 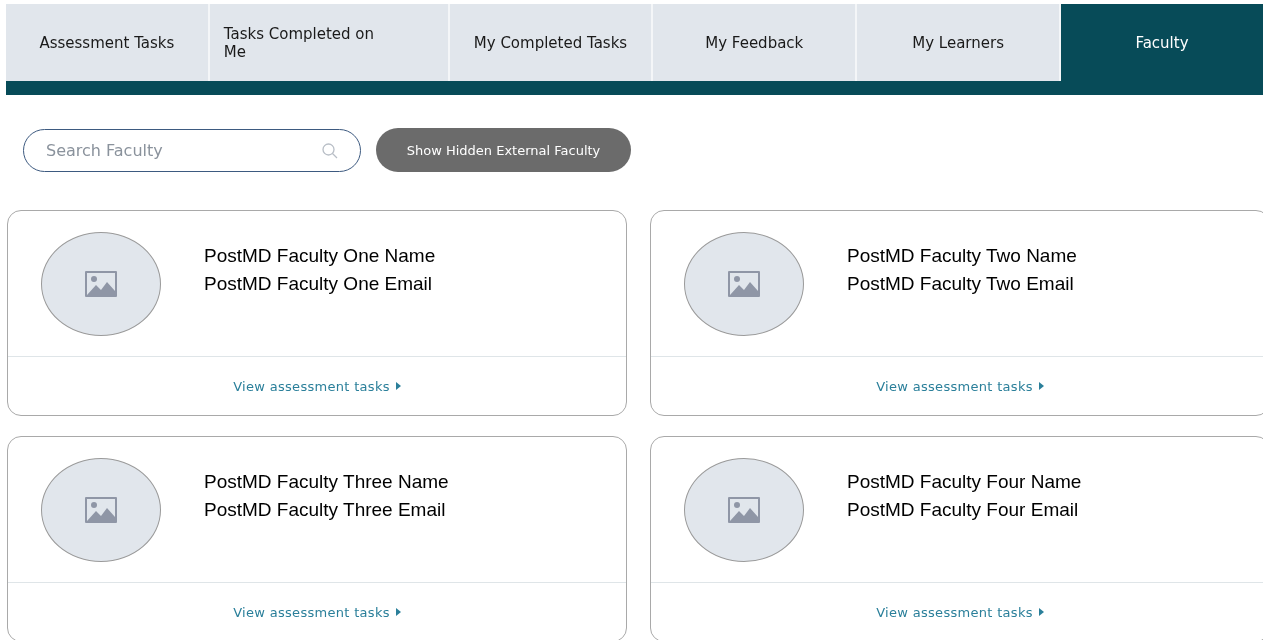 I want to click on tab: Tasks Completed on Me, so click(x=329, y=42).